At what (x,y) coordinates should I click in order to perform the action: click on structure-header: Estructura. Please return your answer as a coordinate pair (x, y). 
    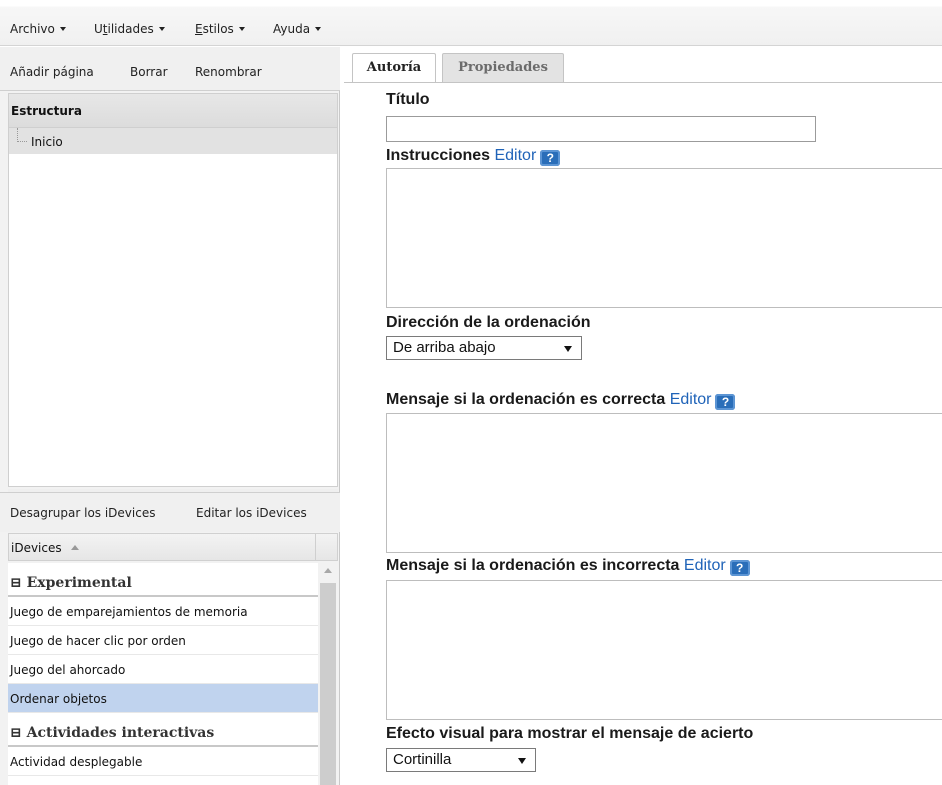
    Looking at the image, I should click on (173, 111).